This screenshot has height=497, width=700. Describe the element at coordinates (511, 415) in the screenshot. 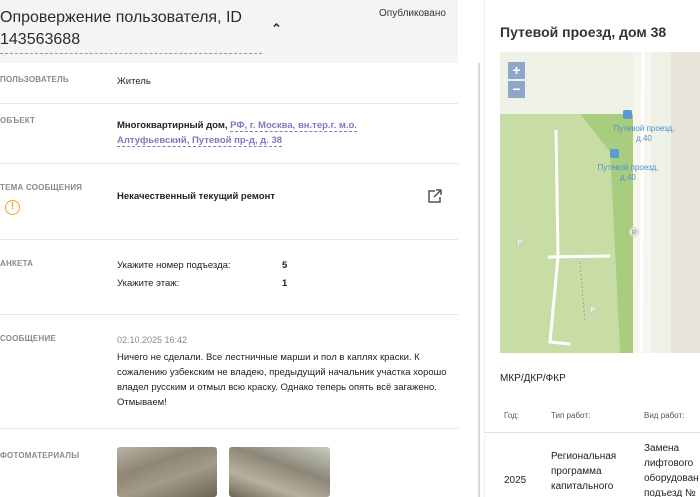

I see `table-header-year: Год:` at that location.